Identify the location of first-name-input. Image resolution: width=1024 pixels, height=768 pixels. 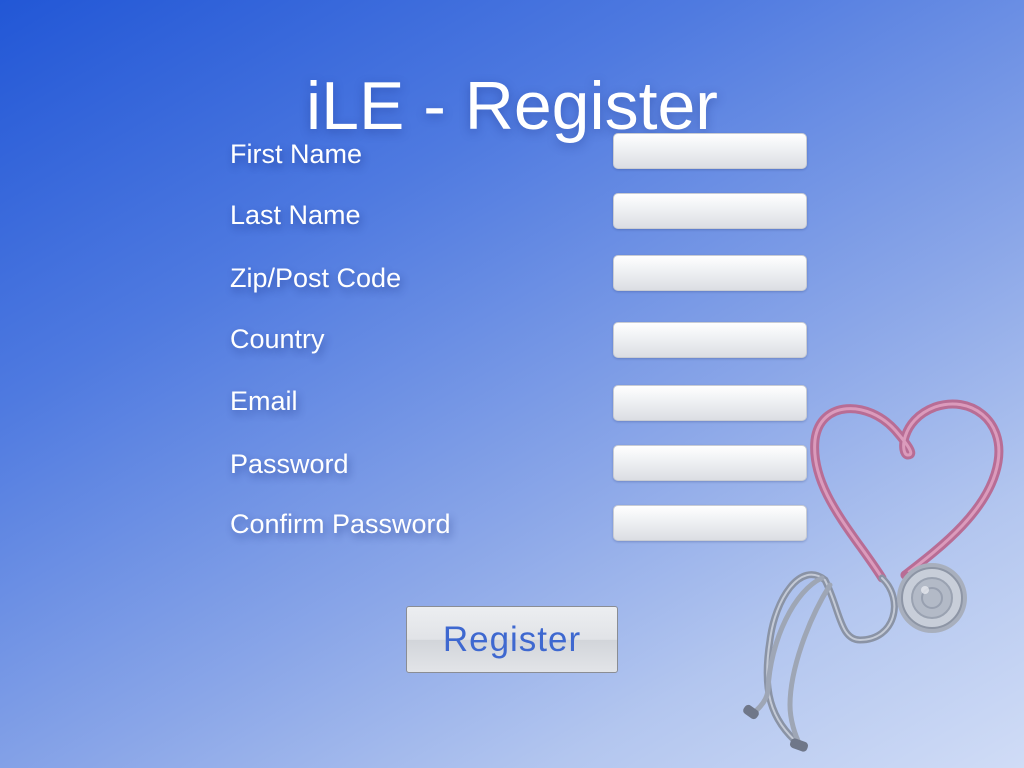
(710, 151).